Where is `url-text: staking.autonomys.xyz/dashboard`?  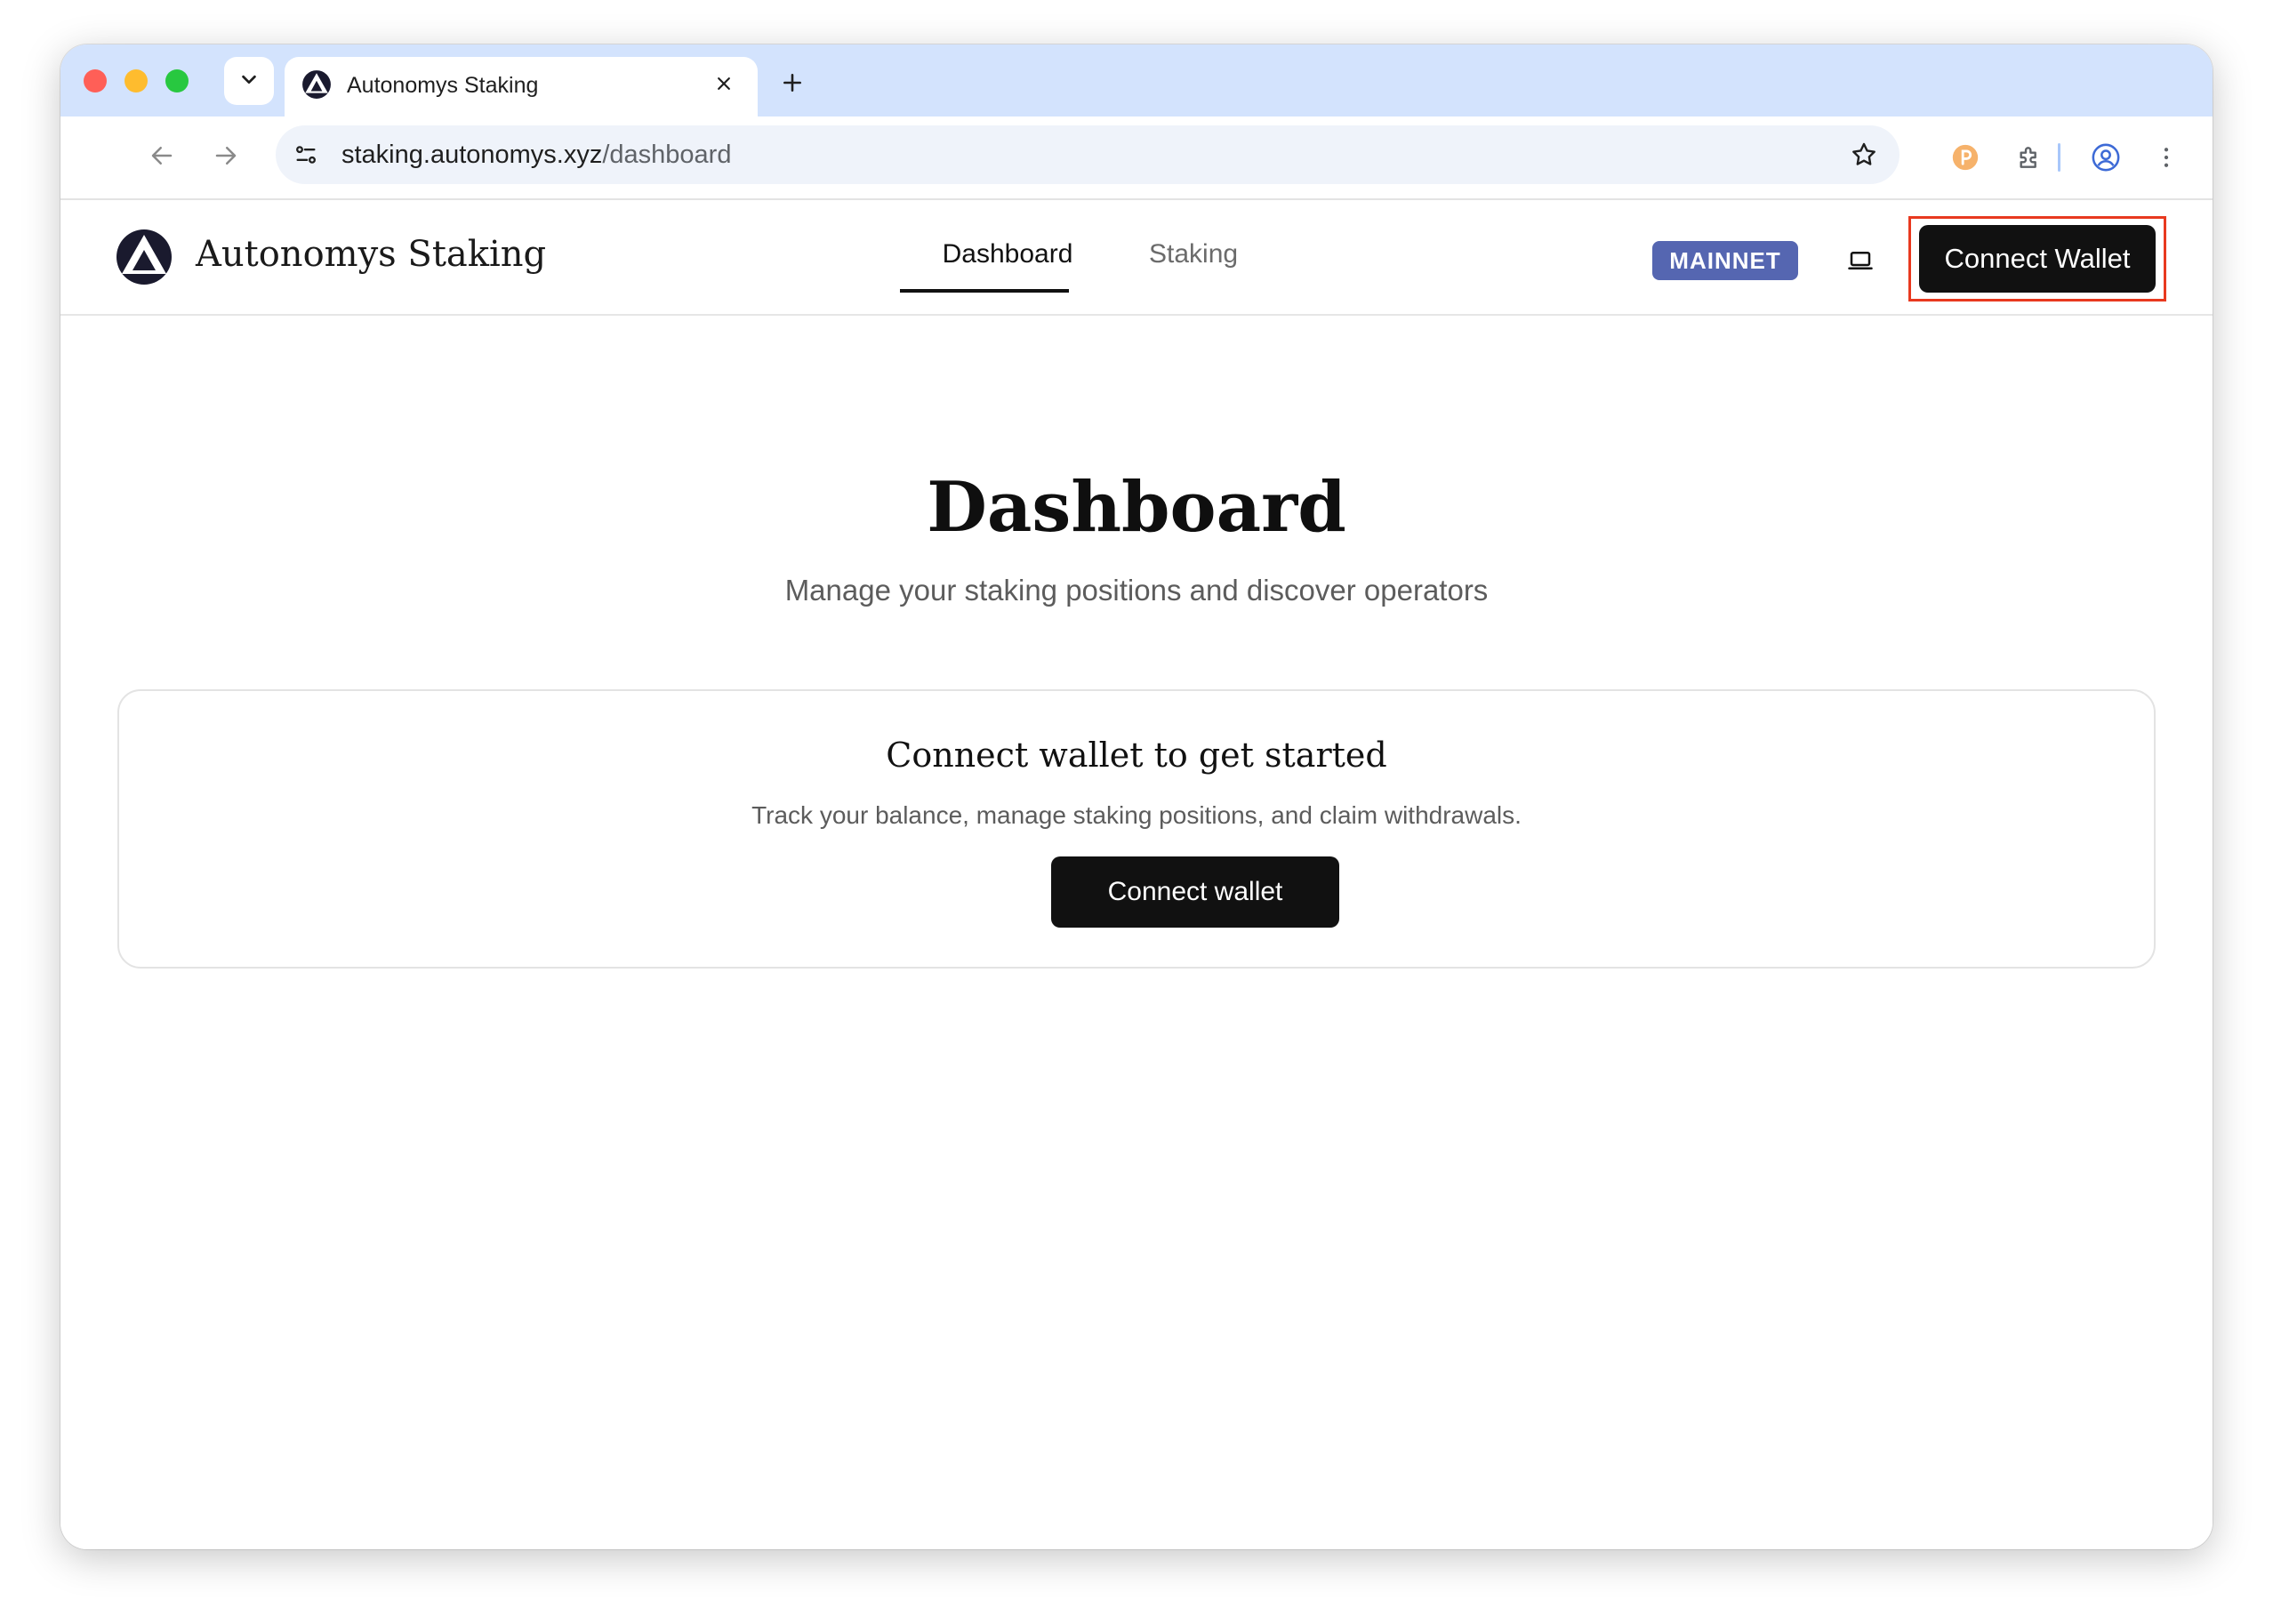 url-text: staking.autonomys.xyz/dashboard is located at coordinates (536, 155).